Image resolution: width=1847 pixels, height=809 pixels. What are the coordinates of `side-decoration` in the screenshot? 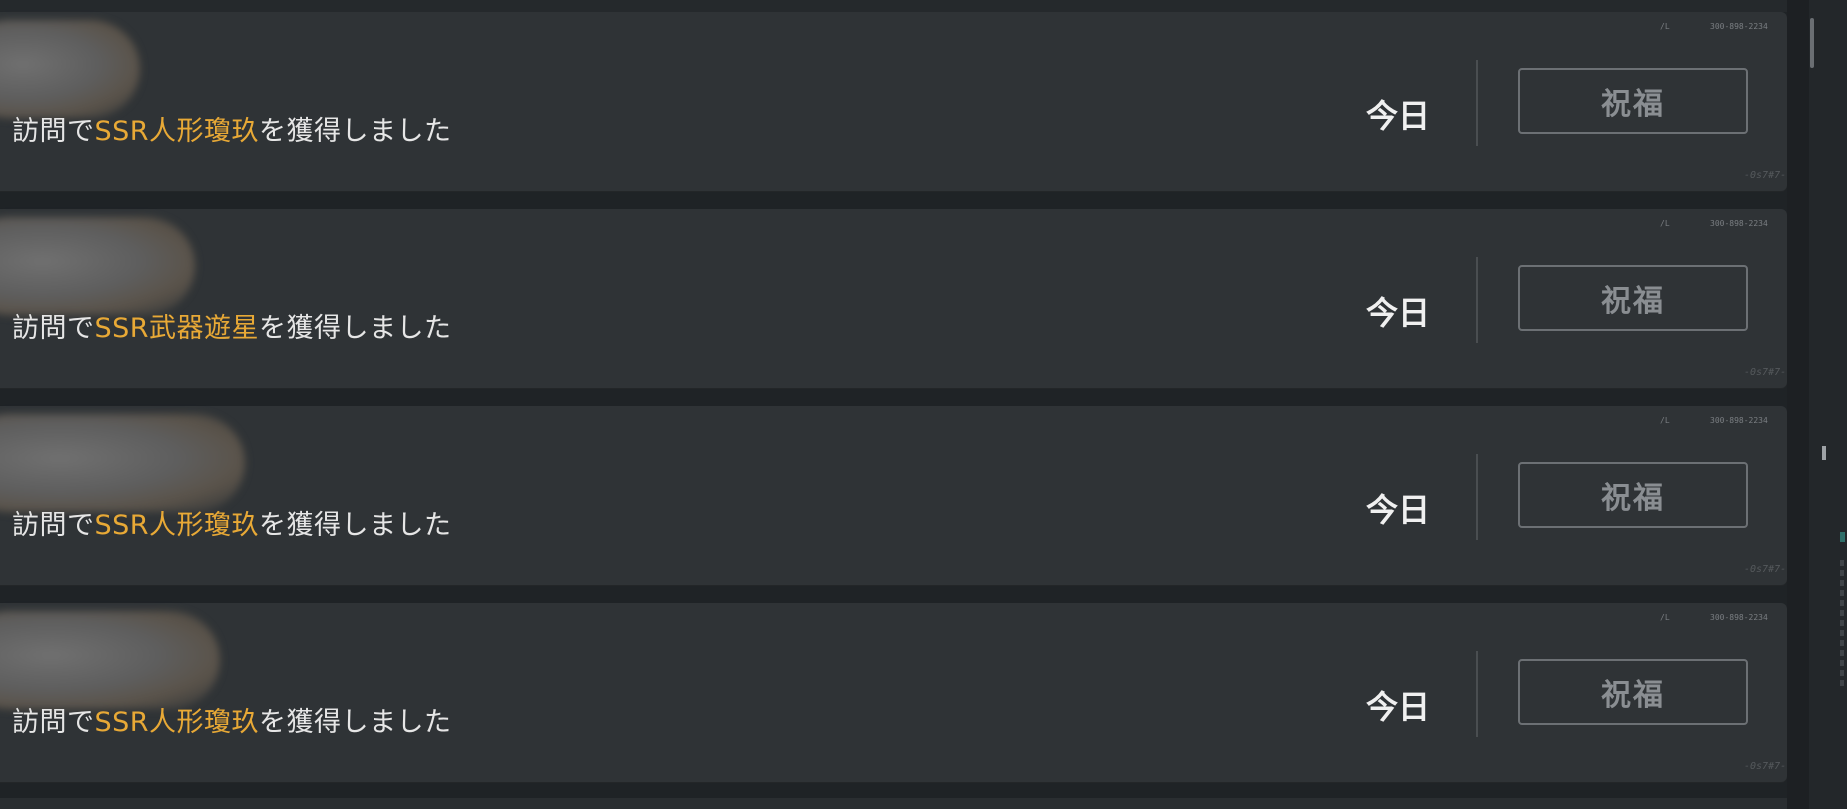 It's located at (1842, 625).